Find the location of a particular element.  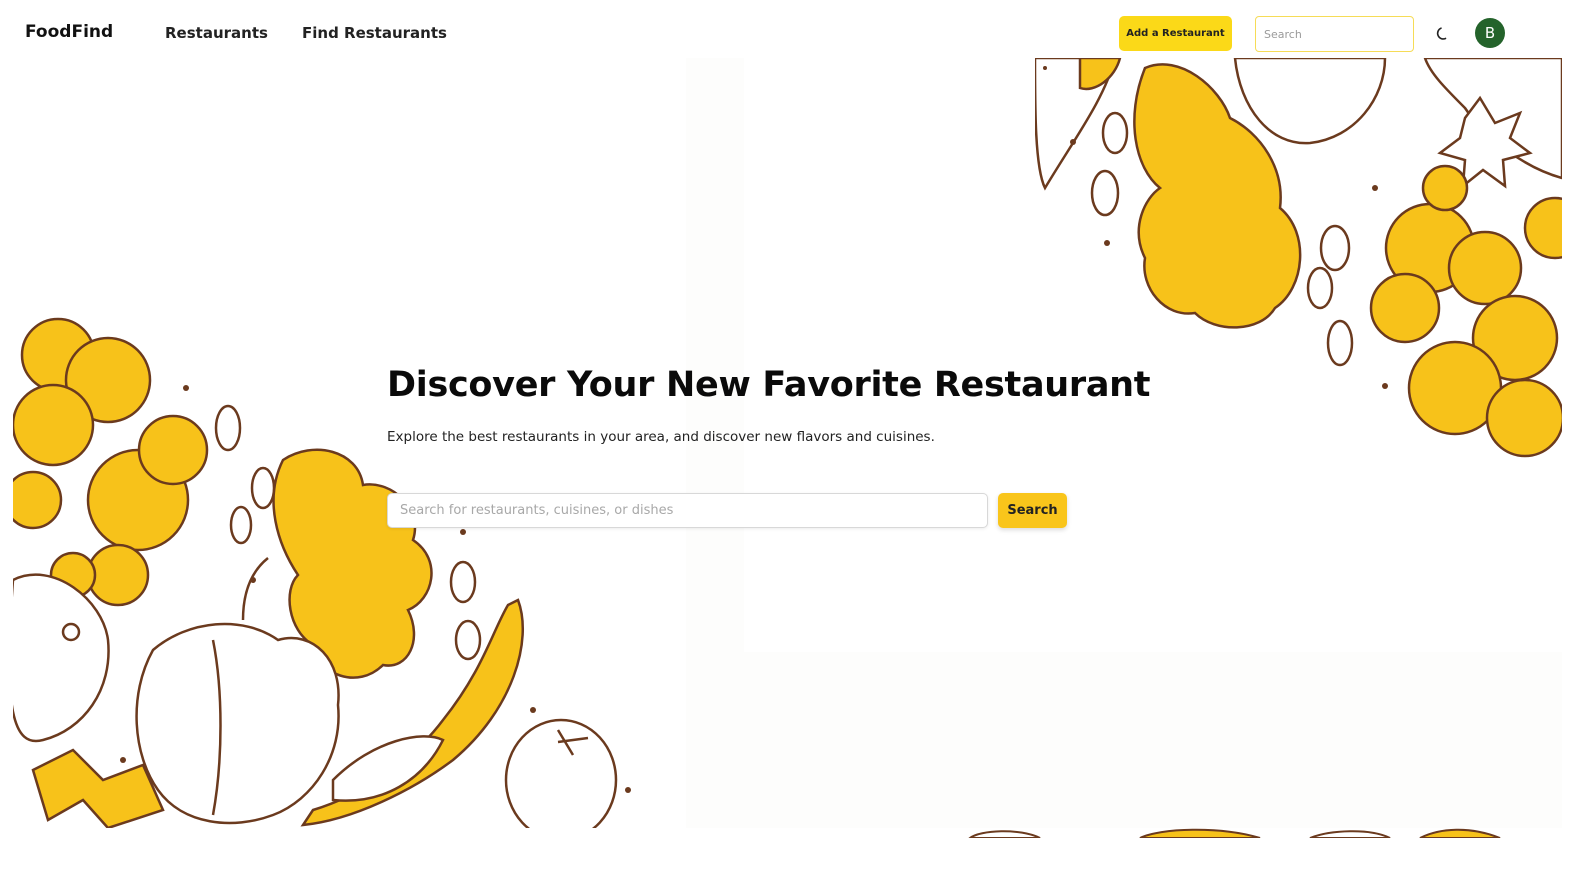

background-bottom-panel is located at coordinates (1153, 740).